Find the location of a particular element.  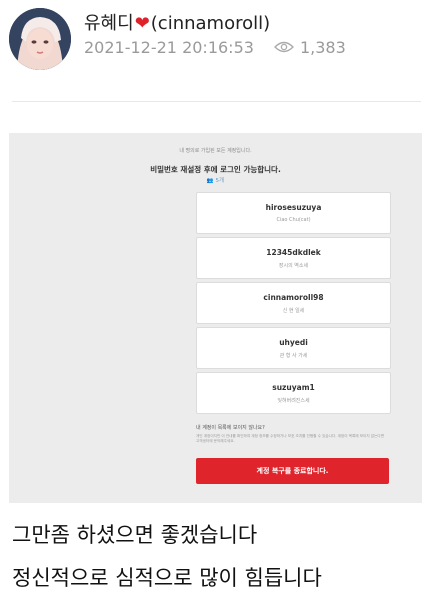

account-id: 12345dkdlek is located at coordinates (293, 252).